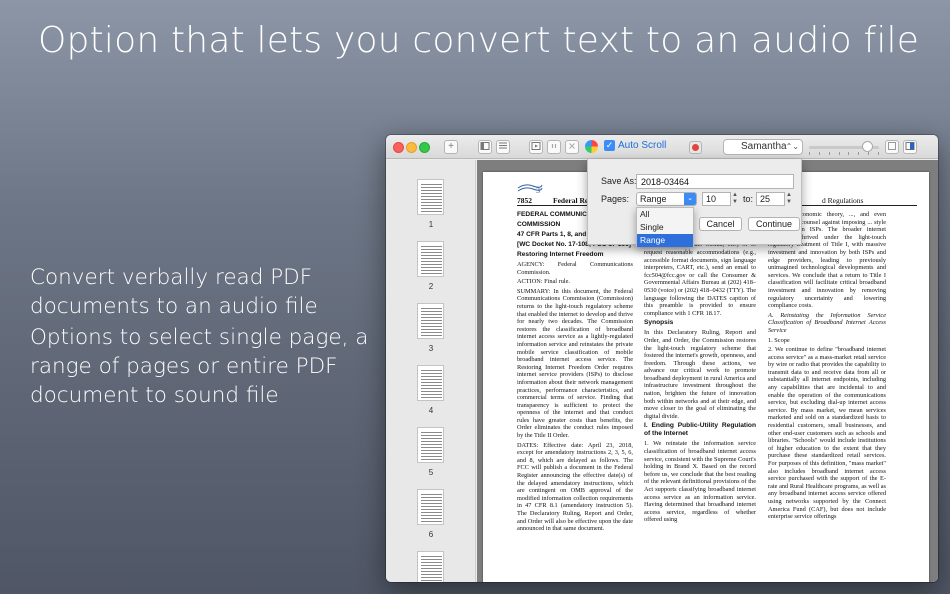 Image resolution: width=950 pixels, height=594 pixels. Describe the element at coordinates (792, 146) in the screenshot. I see `select-arrows-icon: ⌃⌄` at that location.